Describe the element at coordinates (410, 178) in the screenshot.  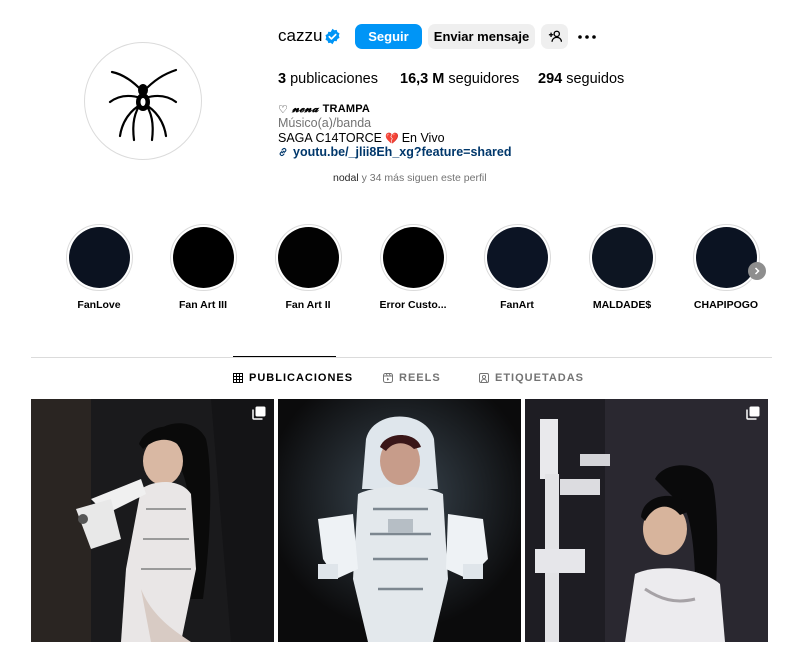
I see `followed-by-text: nodal y 34 más siguen este perfil` at that location.